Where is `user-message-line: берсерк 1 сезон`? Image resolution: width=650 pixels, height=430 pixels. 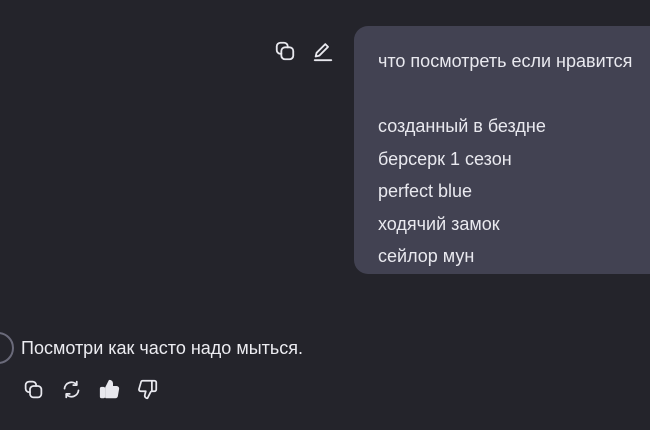 user-message-line: берсерк 1 сезон is located at coordinates (445, 158).